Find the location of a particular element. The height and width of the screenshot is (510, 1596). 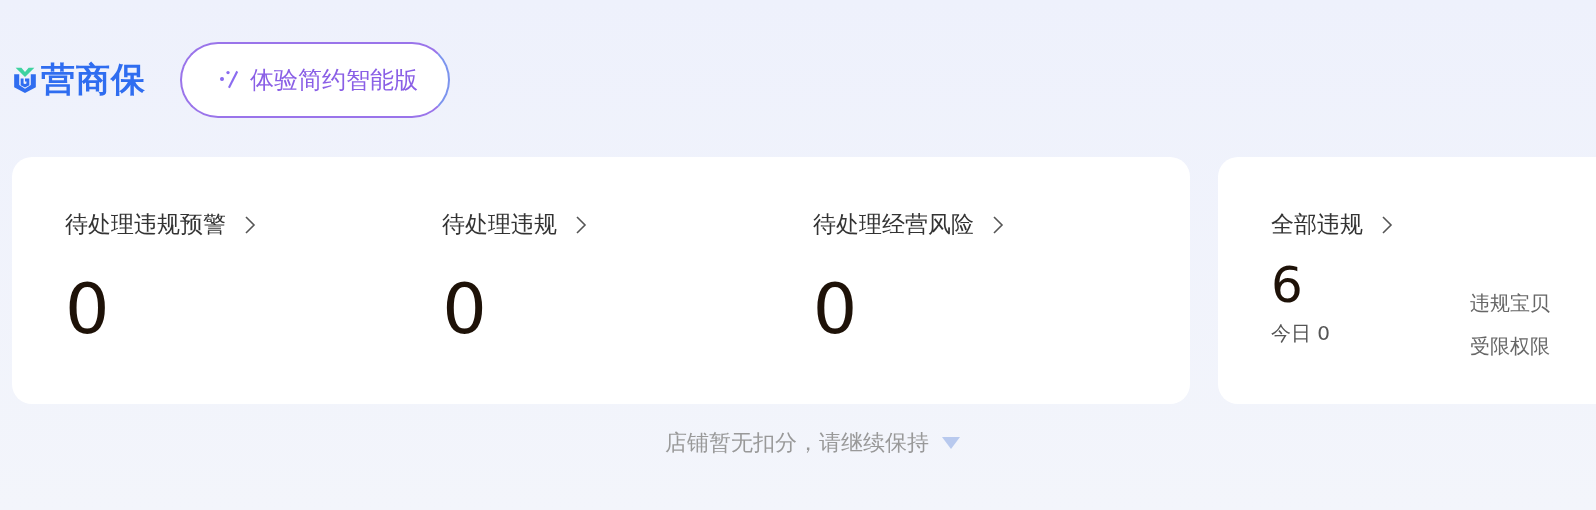

stat-link: 待处理经营风险 is located at coordinates (908, 224).